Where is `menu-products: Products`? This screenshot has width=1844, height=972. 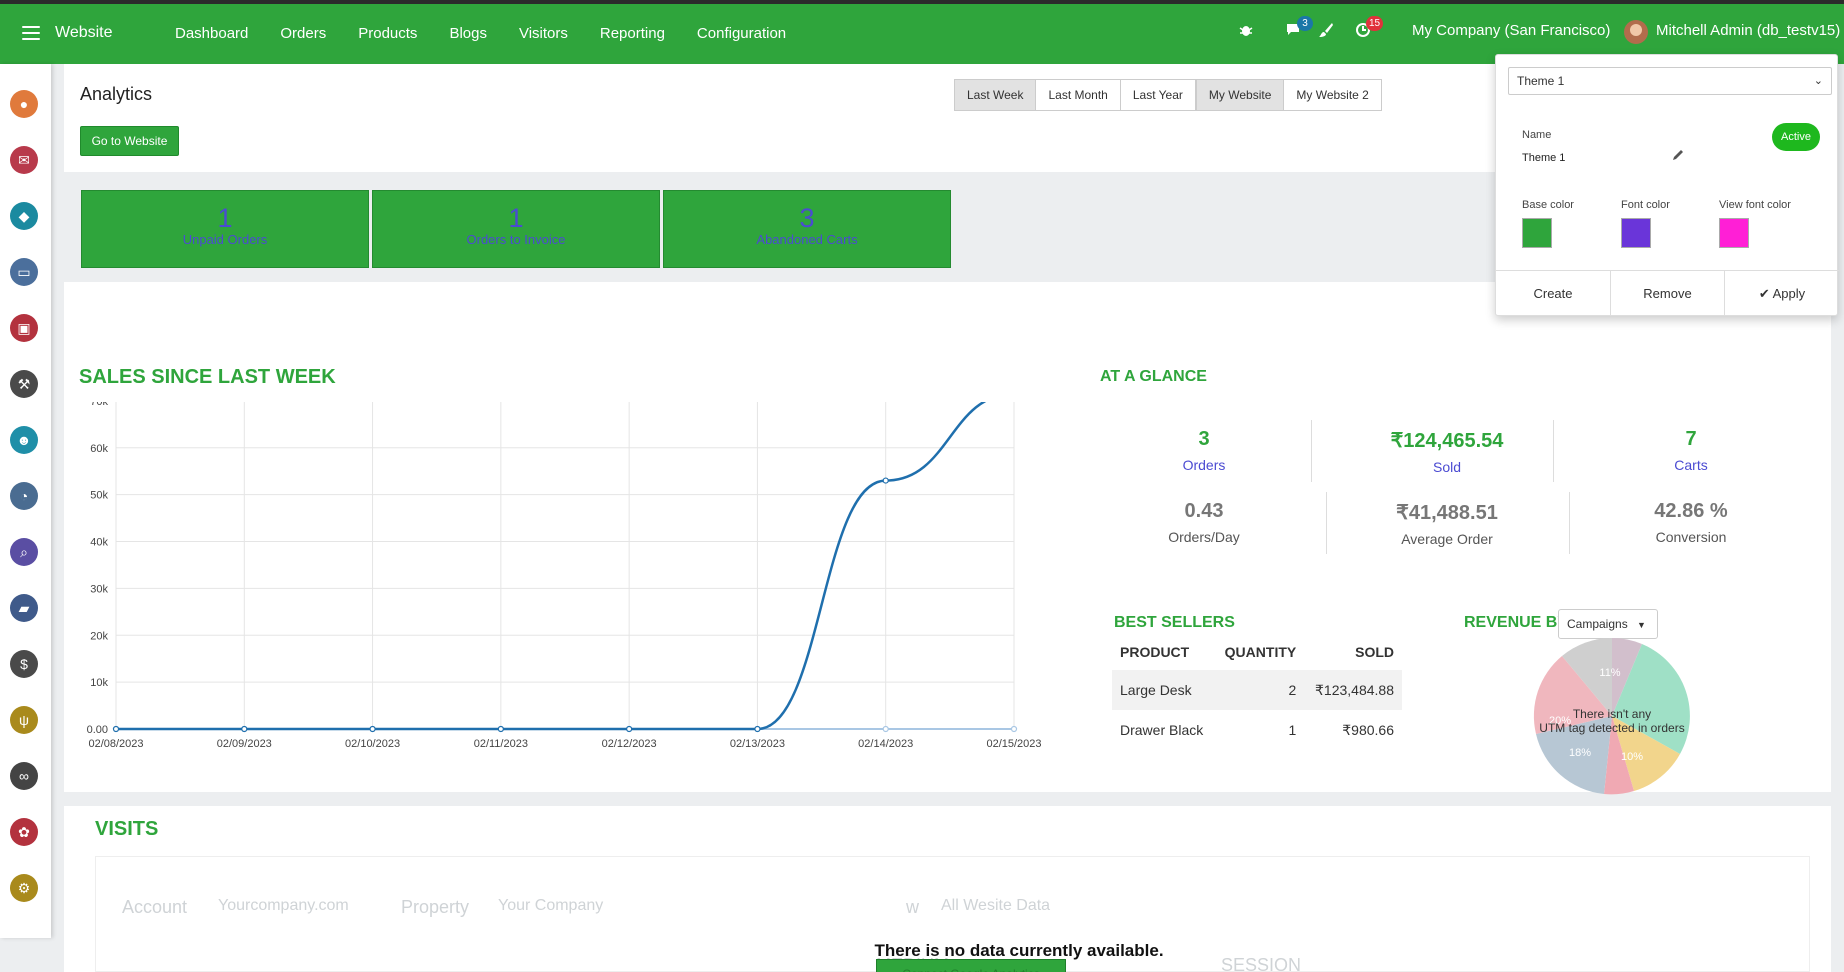 menu-products: Products is located at coordinates (387, 33).